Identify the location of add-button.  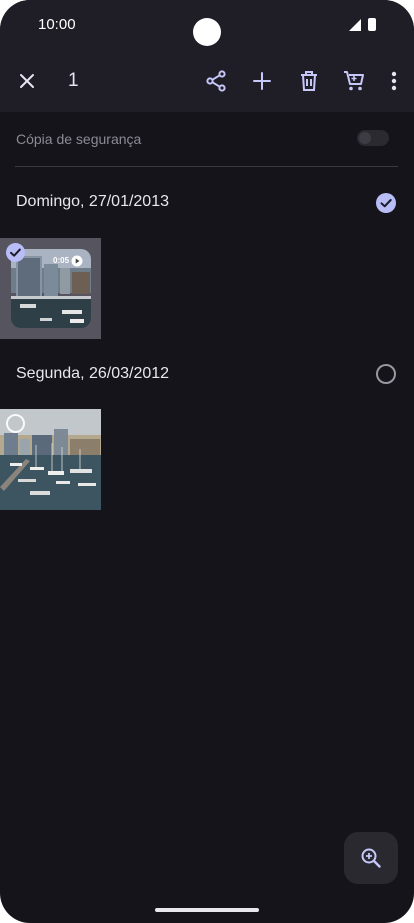
(262, 81).